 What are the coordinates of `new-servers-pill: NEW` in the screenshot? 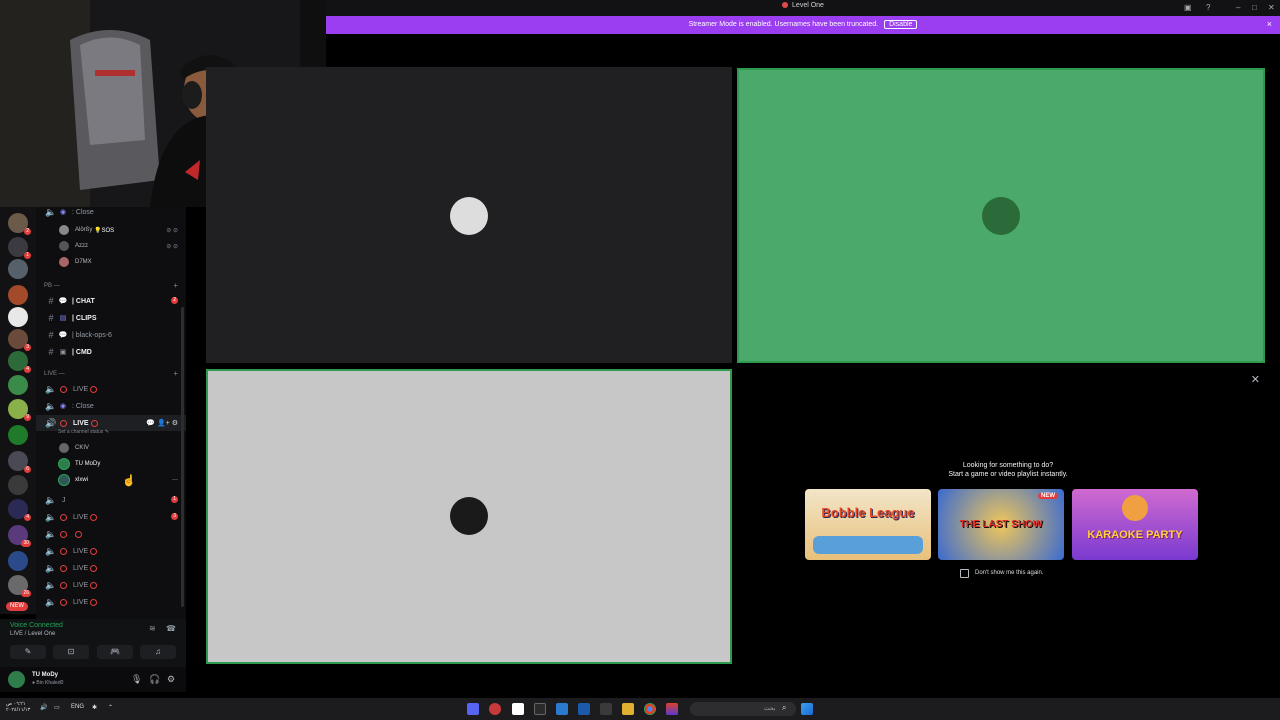 It's located at (17, 606).